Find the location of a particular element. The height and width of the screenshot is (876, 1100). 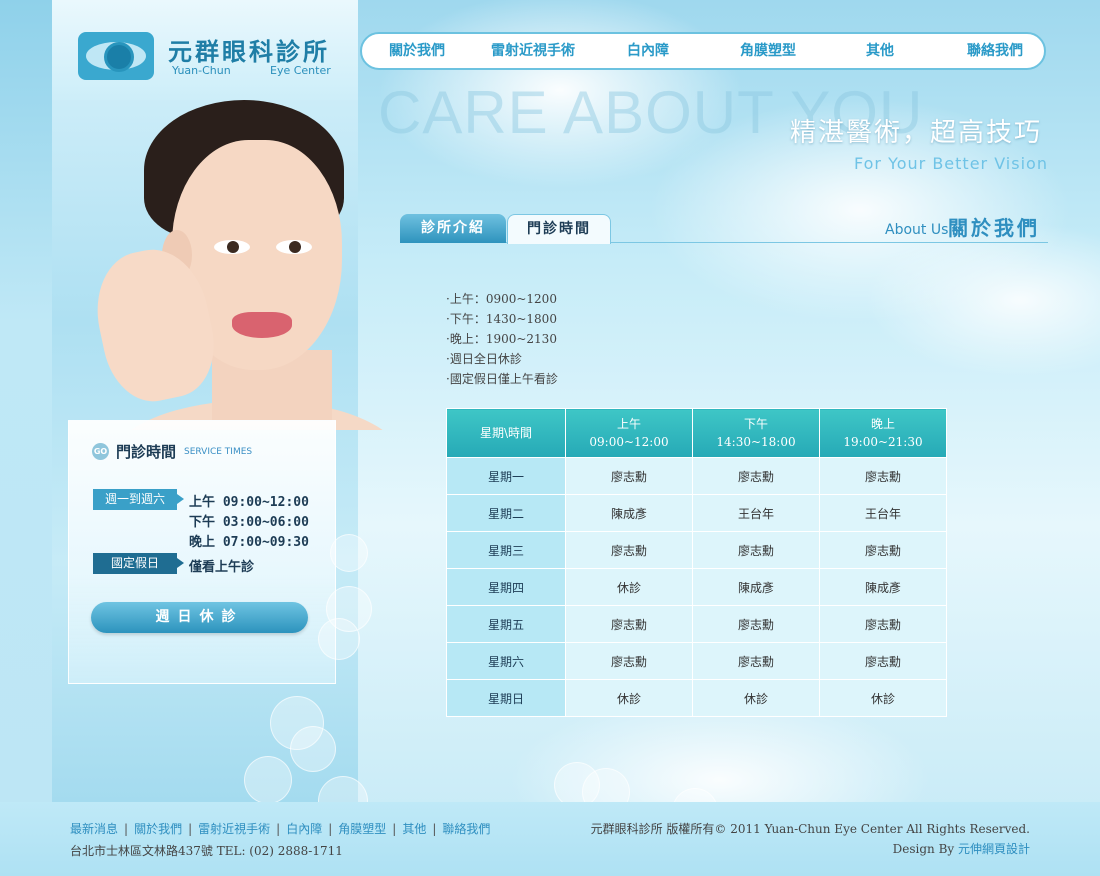

nav-about: 關於我們 is located at coordinates (417, 51).